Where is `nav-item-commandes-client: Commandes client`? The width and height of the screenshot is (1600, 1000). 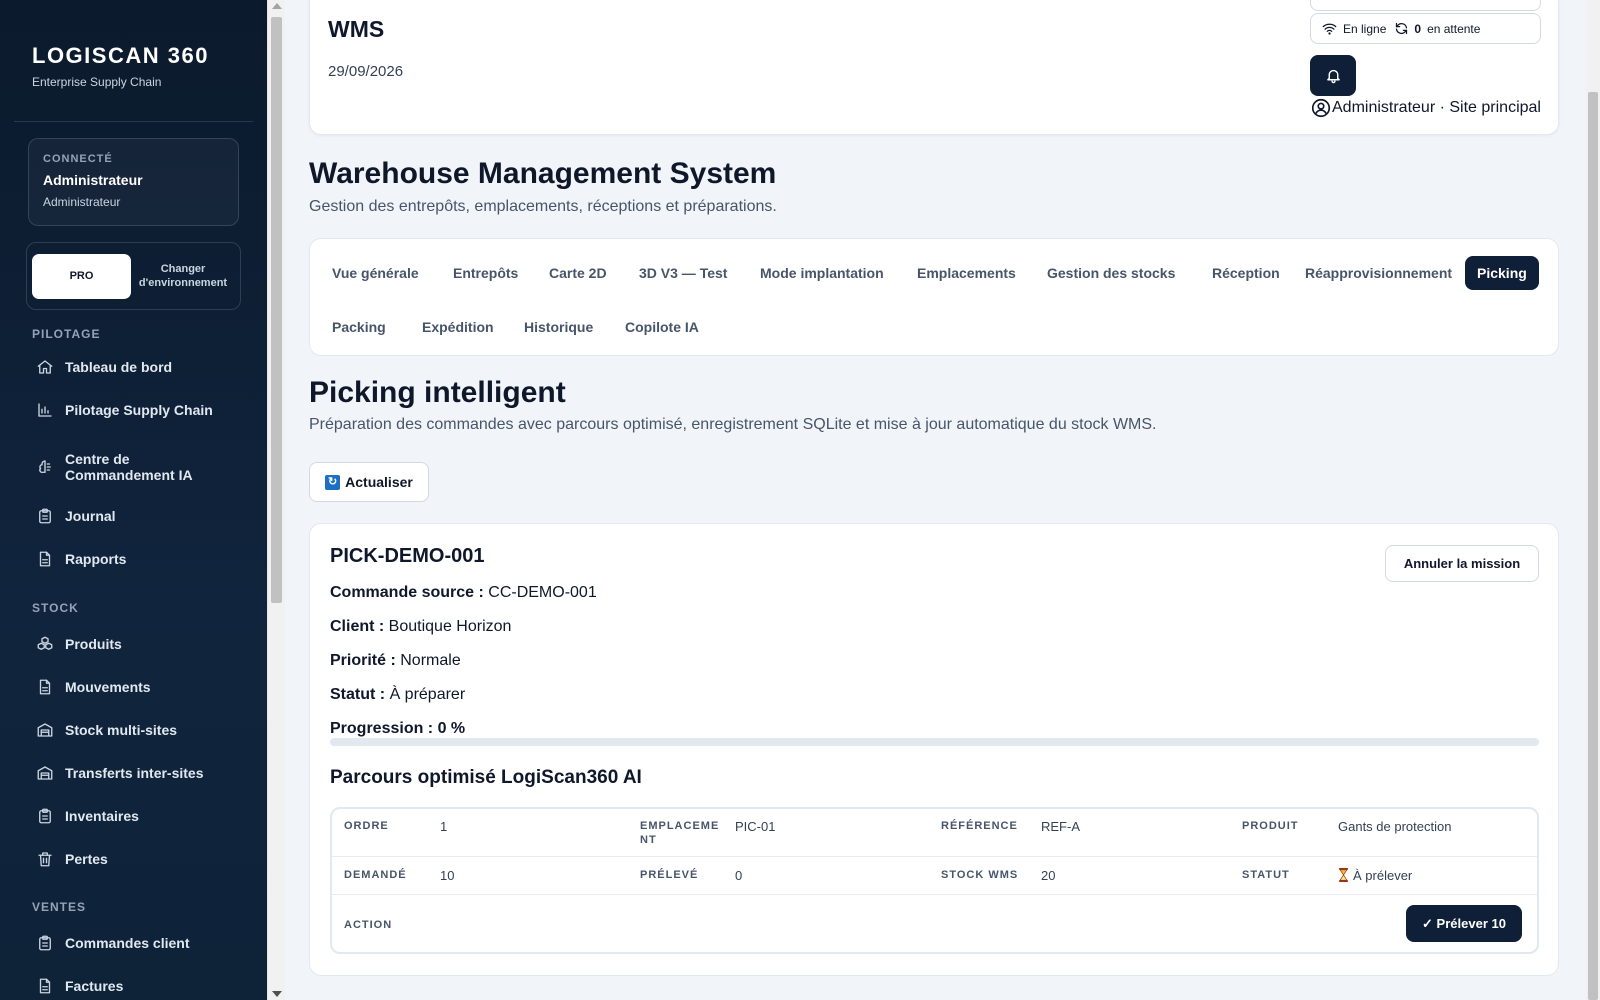
nav-item-commandes-client: Commandes client is located at coordinates (125, 943).